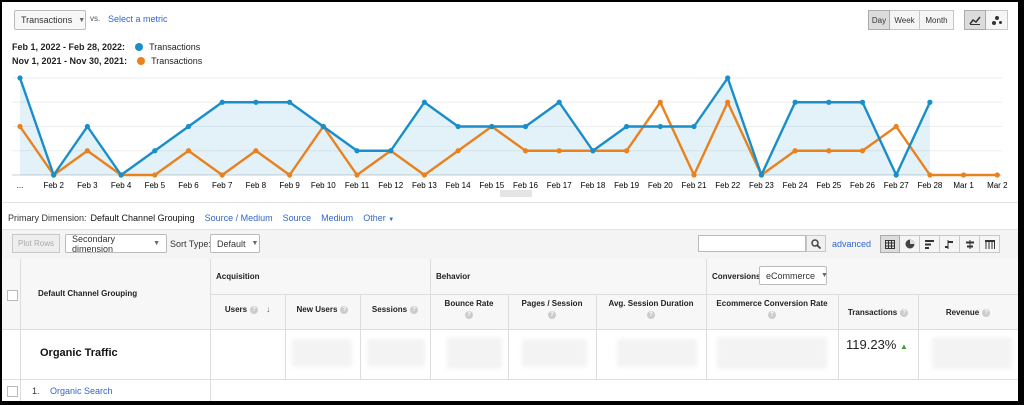  What do you see at coordinates (660, 185) in the screenshot?
I see `x-tick-label: Feb 20` at bounding box center [660, 185].